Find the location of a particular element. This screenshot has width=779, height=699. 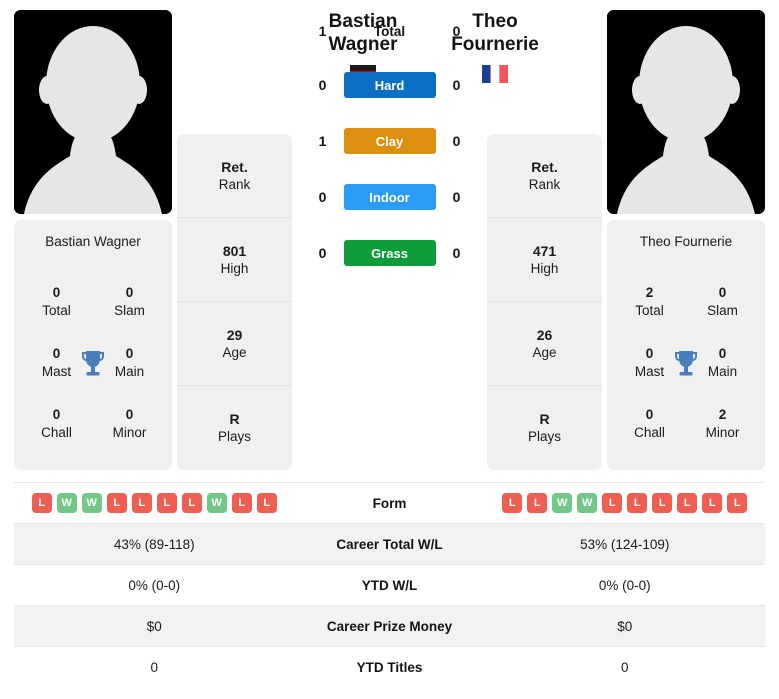

left-form-strip: LWWLLLLWLL is located at coordinates (154, 503).